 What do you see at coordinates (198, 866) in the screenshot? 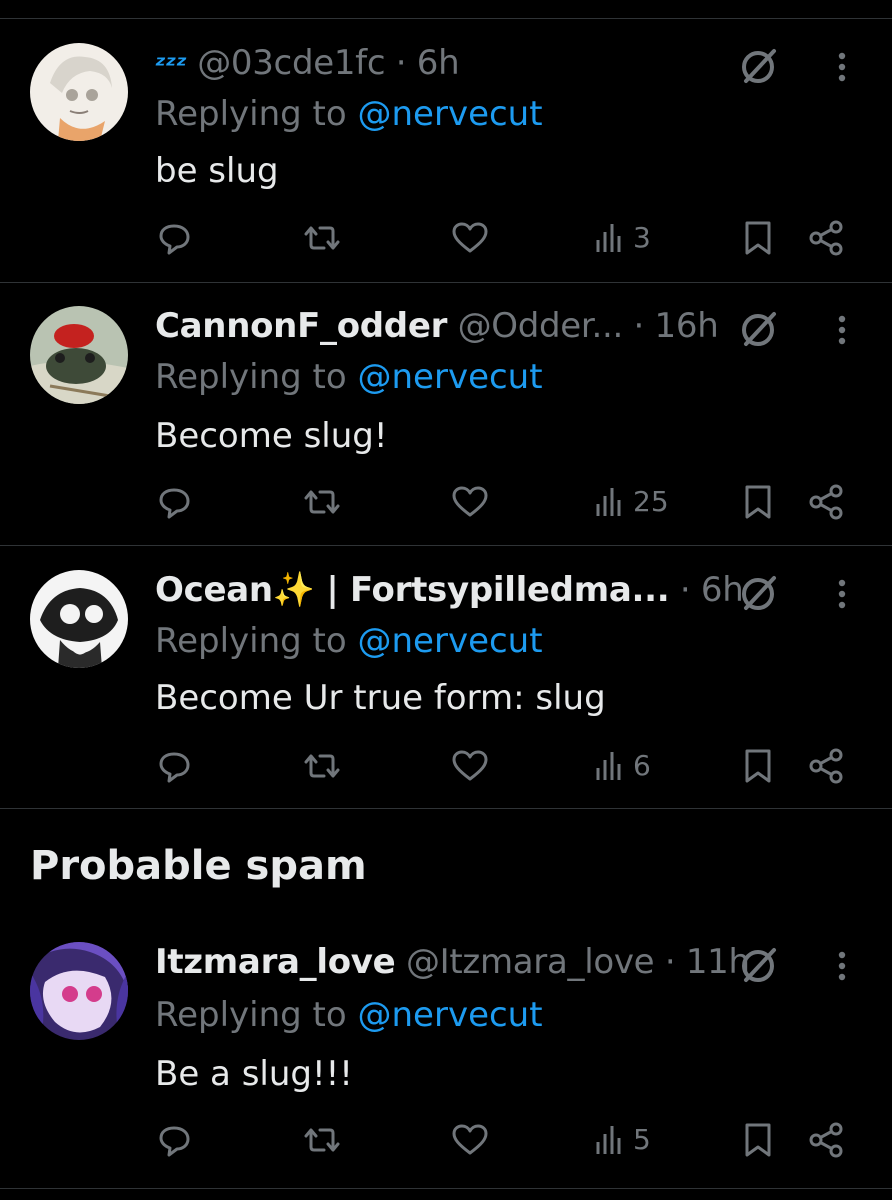
I see `section-title: Probable spam` at bounding box center [198, 866].